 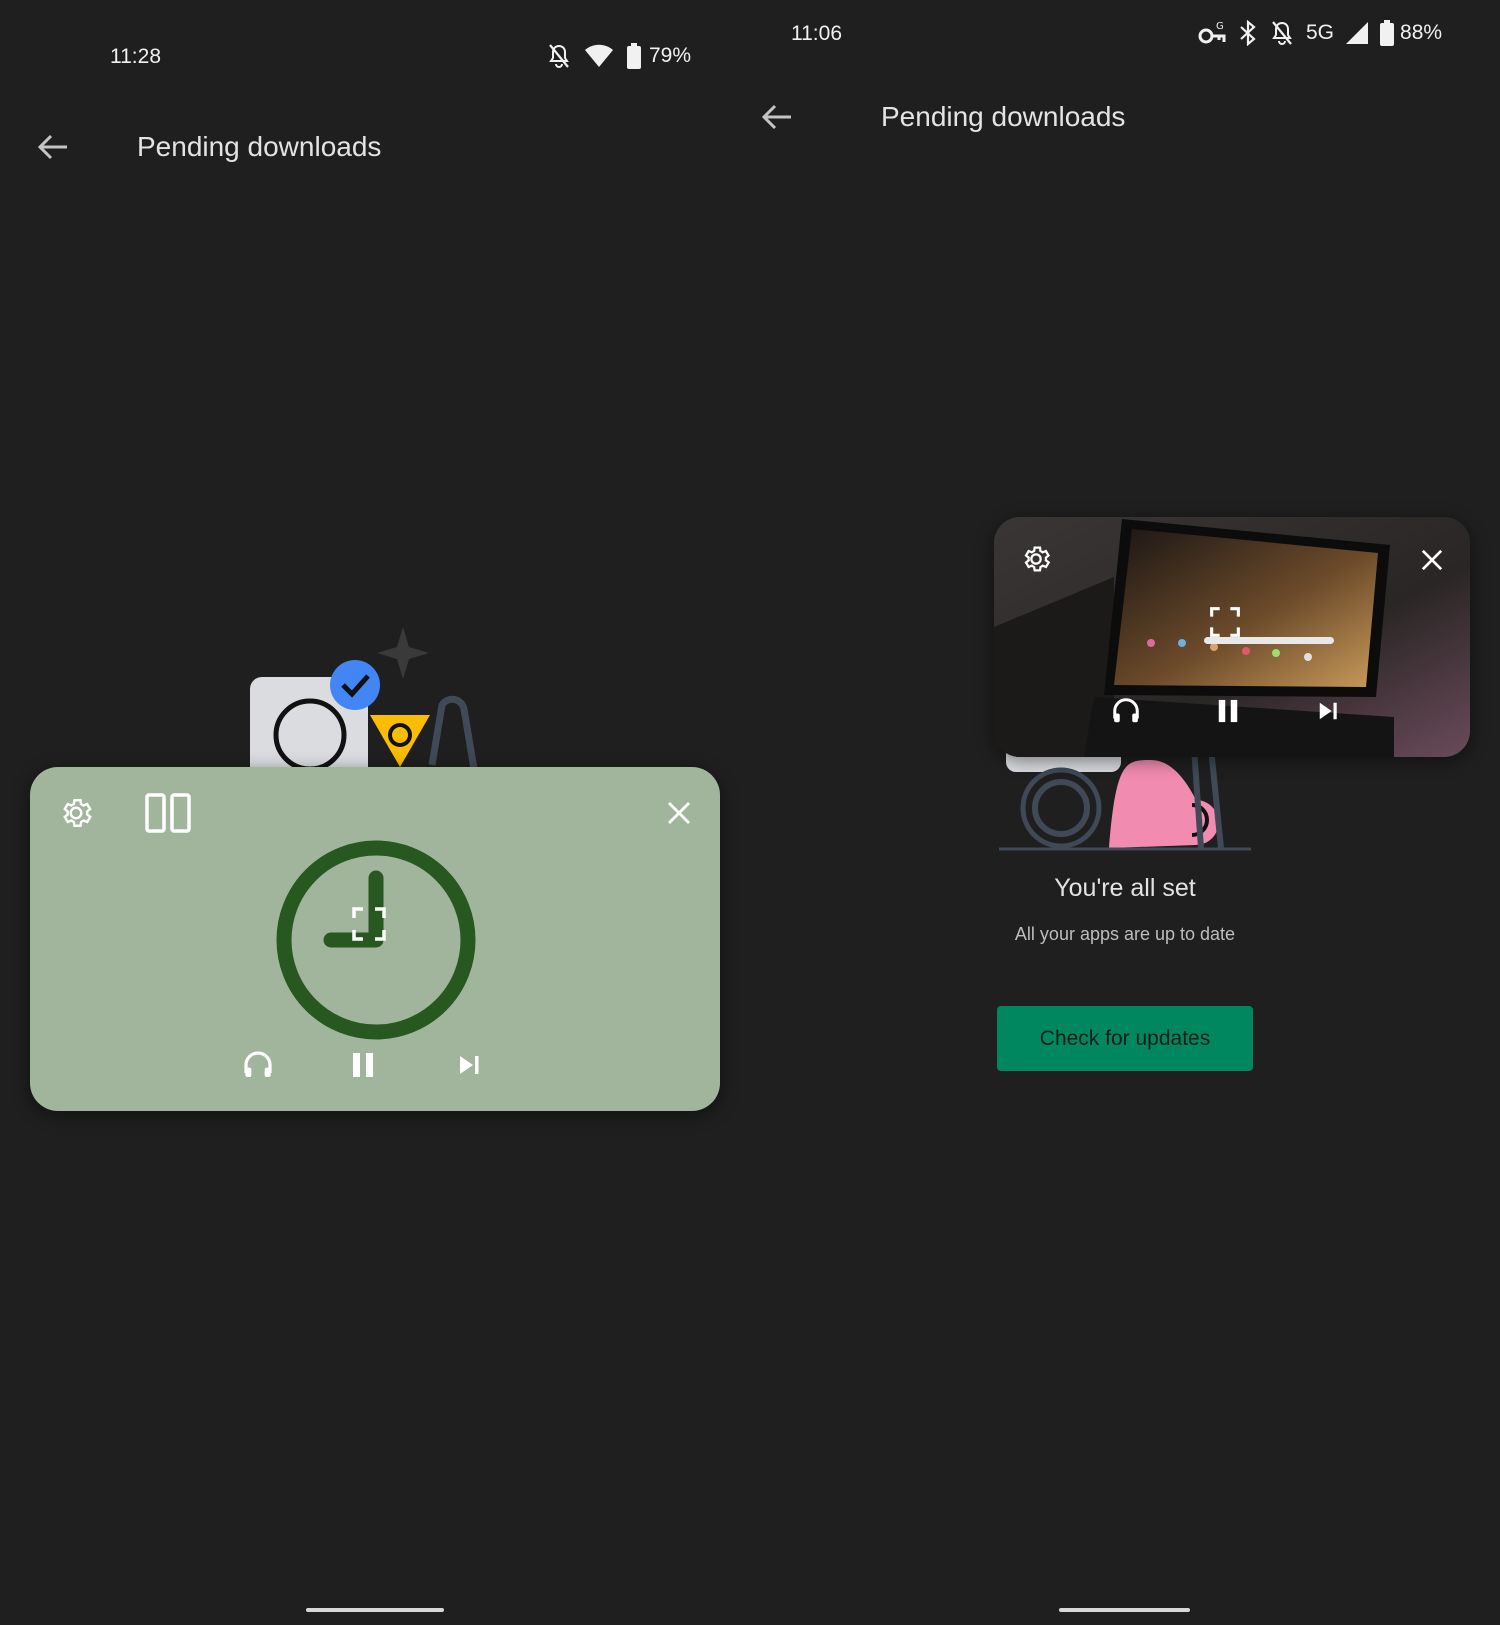 What do you see at coordinates (1421, 32) in the screenshot?
I see `battery-percent: 88%` at bounding box center [1421, 32].